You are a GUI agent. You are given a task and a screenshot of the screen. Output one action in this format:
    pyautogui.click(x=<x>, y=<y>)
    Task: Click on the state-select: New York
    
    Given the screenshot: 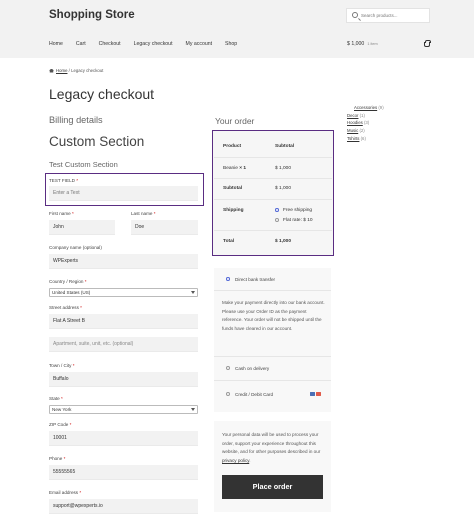 What is the action you would take?
    pyautogui.click(x=123, y=409)
    